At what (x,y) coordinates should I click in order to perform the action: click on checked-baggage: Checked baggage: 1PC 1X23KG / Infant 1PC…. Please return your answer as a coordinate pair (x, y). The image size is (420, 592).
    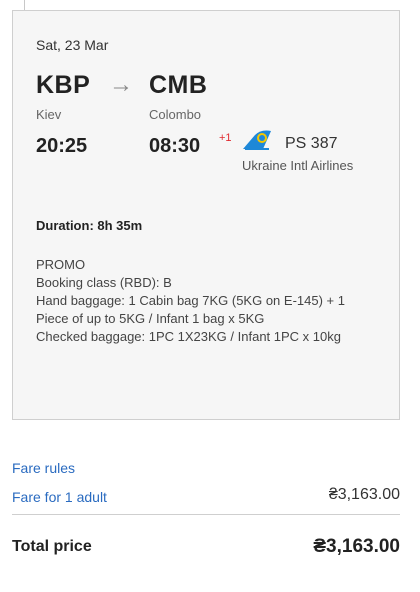
    Looking at the image, I should click on (188, 336).